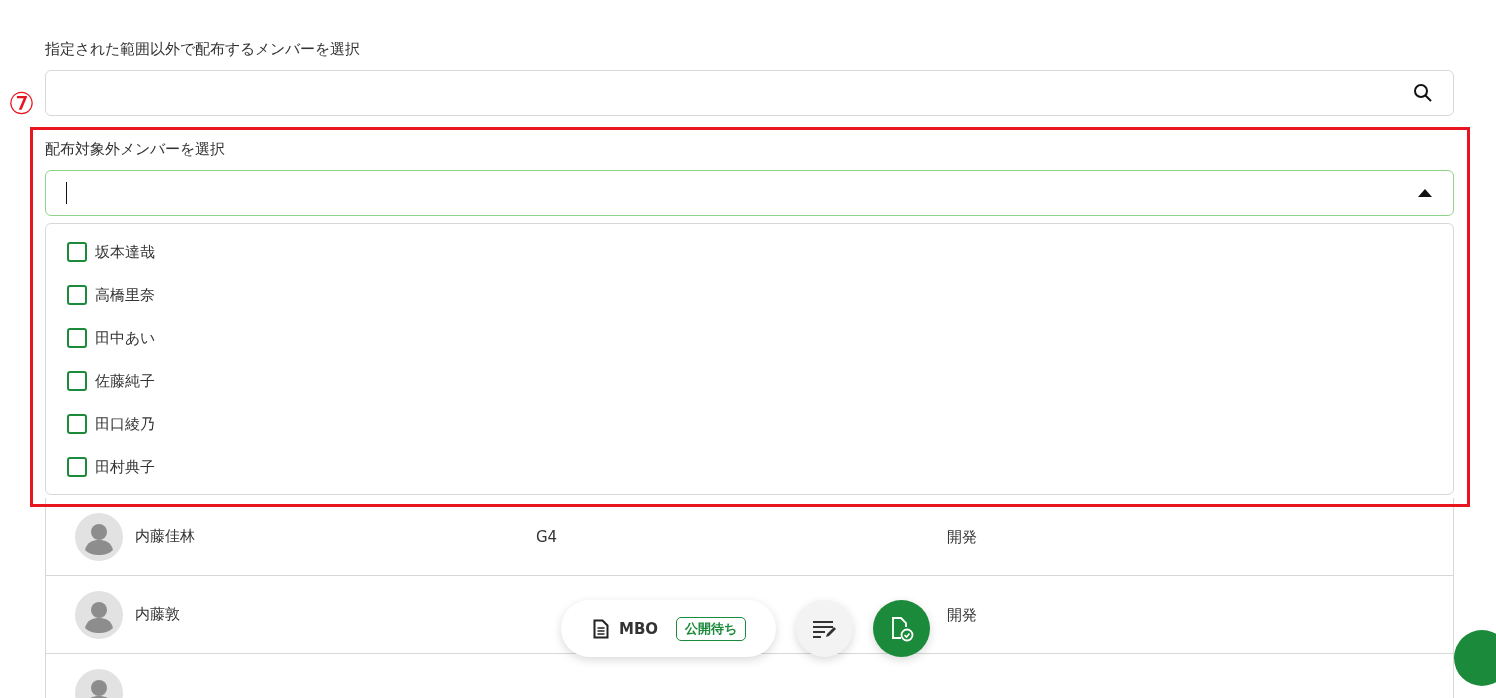 This screenshot has width=1496, height=698. I want to click on grade-cell: G4, so click(547, 537).